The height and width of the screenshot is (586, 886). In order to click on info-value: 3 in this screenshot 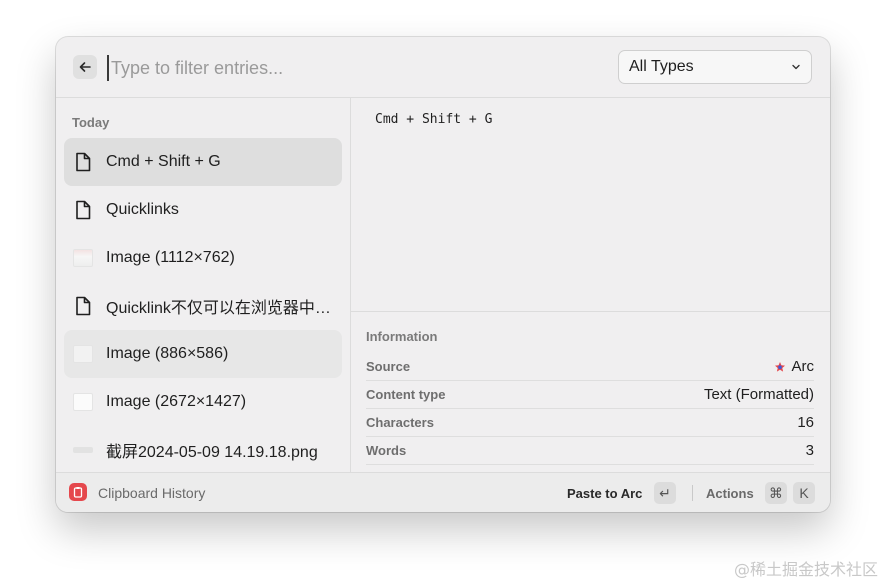, I will do `click(809, 450)`.